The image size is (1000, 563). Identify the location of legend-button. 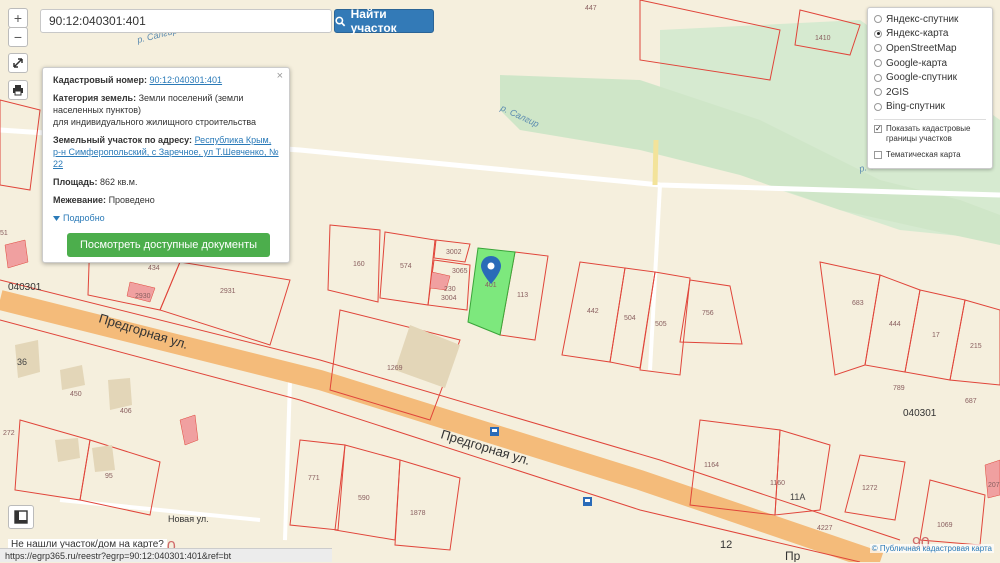
(21, 517).